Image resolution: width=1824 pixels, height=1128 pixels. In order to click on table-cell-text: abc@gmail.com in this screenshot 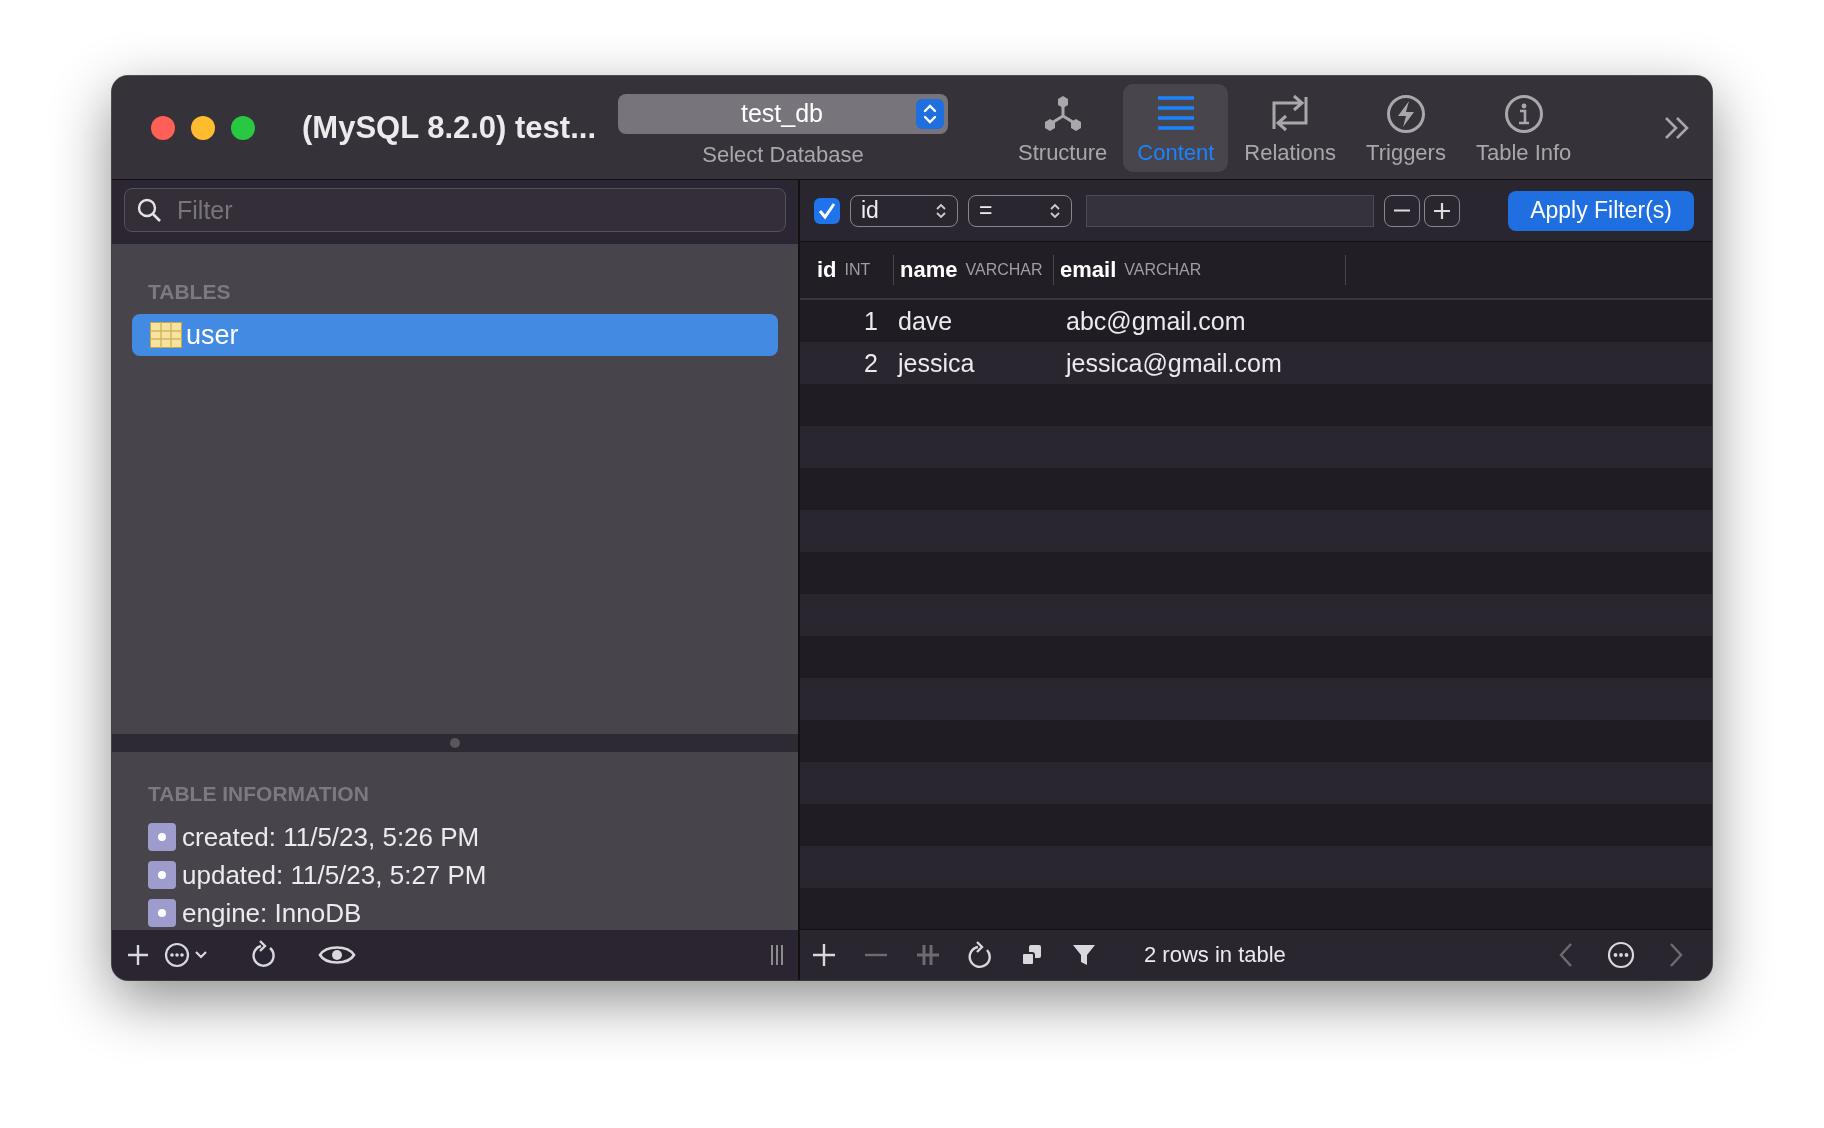, I will do `click(1156, 321)`.